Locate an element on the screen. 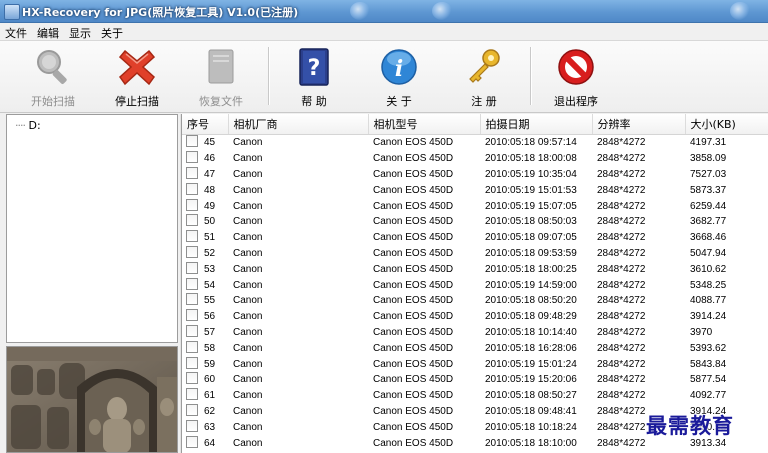 This screenshot has height=453, width=768. stop-scan-button: 停止扫描 is located at coordinates (137, 76).